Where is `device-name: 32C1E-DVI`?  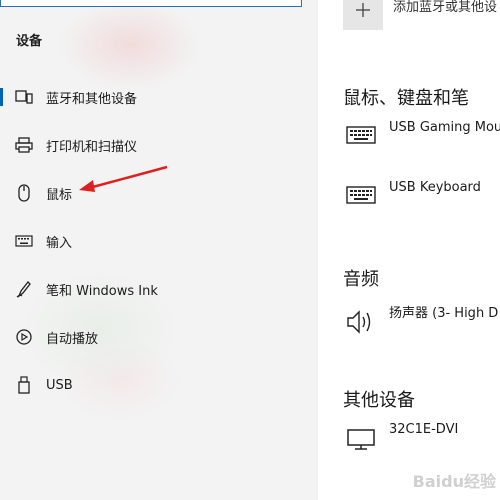
device-name: 32C1E-DVI is located at coordinates (424, 429).